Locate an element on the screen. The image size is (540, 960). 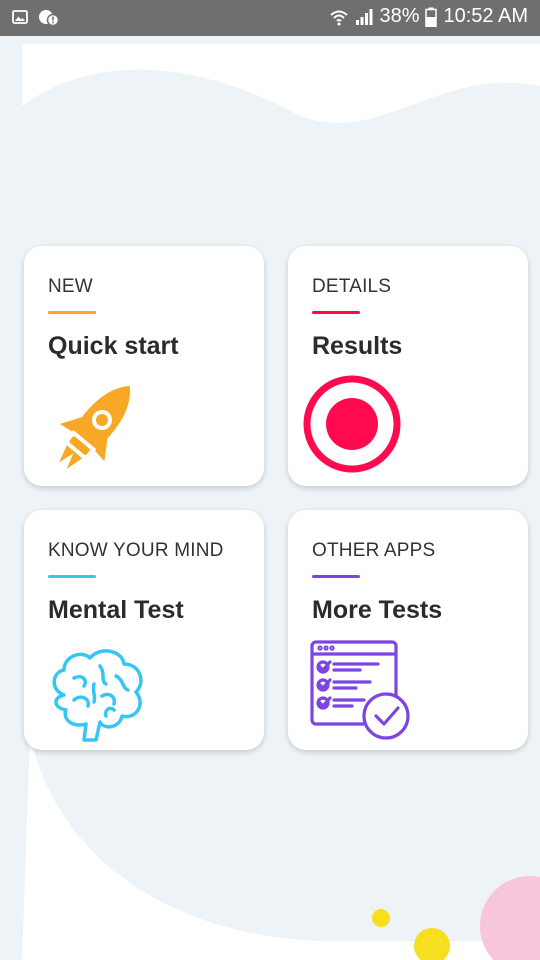
card-title: Results is located at coordinates (357, 346).